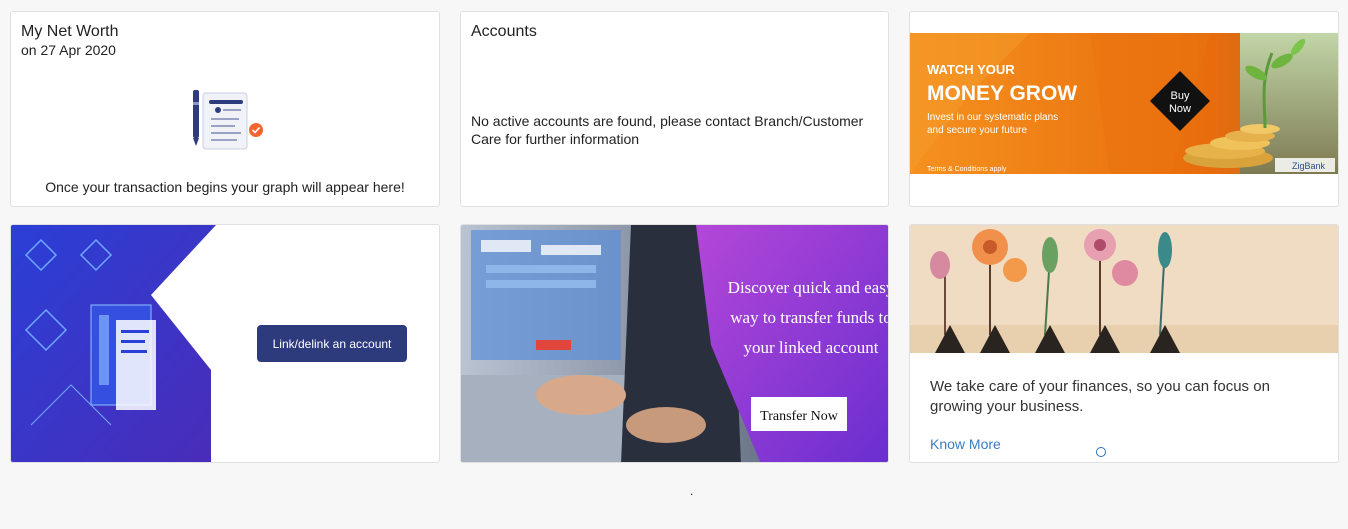 This screenshot has height=529, width=1348. I want to click on net-worth-date: on 27 Apr 2020, so click(68, 50).